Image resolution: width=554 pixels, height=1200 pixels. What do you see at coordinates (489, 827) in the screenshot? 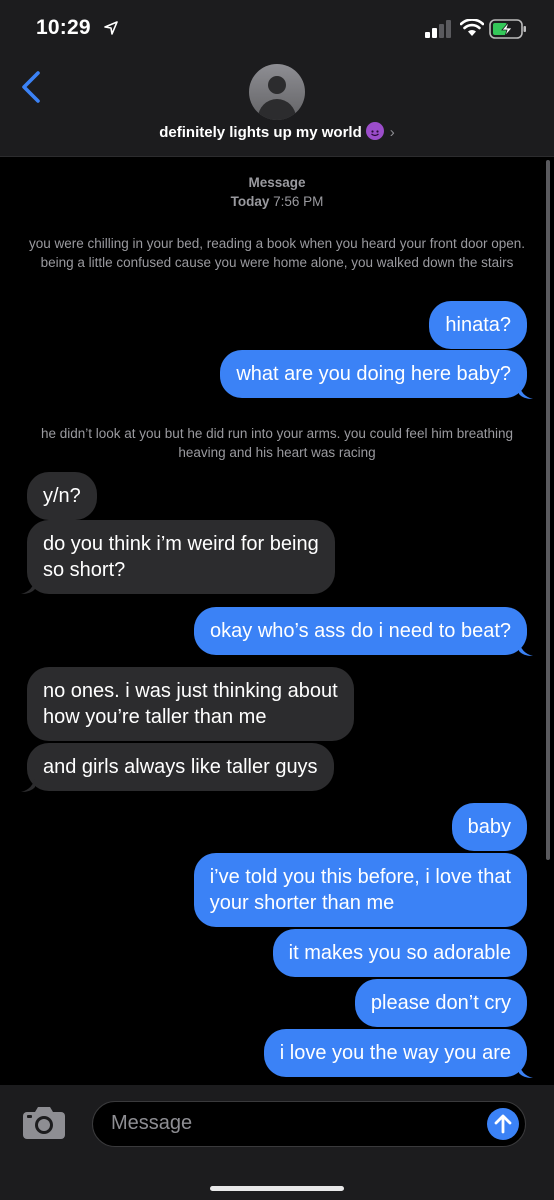
I see `outgoing-message: baby` at bounding box center [489, 827].